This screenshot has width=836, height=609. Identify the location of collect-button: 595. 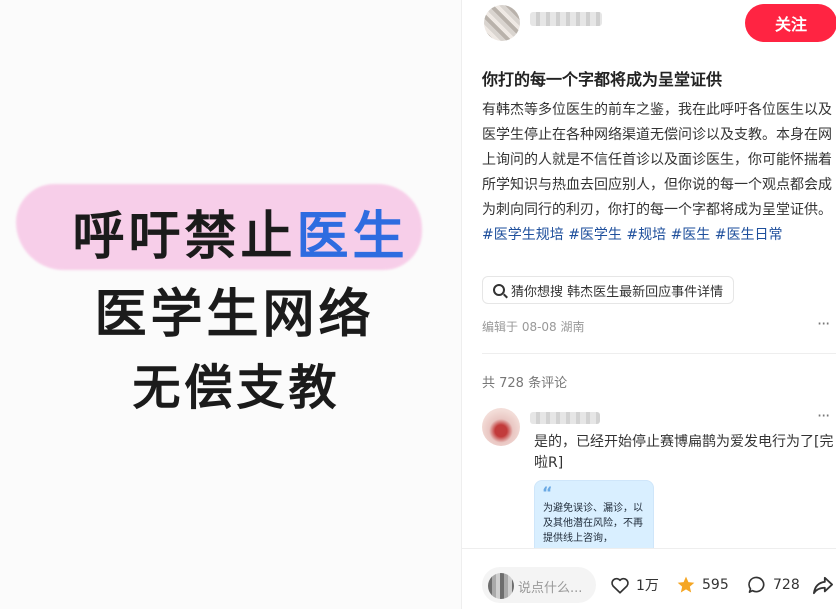
(702, 585).